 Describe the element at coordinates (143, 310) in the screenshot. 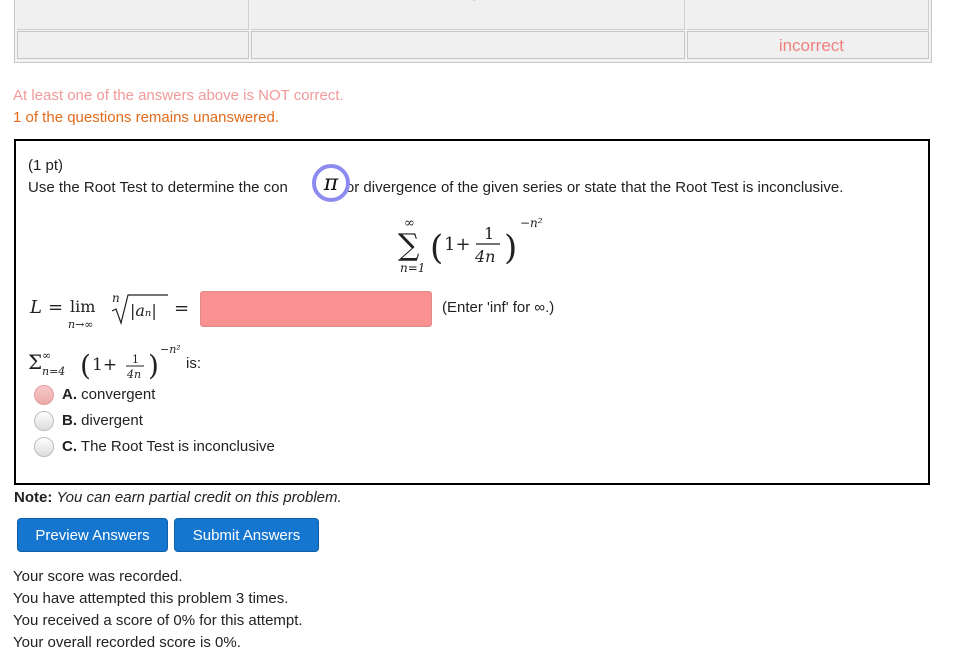

I see `abs-an: |aₙ|` at that location.